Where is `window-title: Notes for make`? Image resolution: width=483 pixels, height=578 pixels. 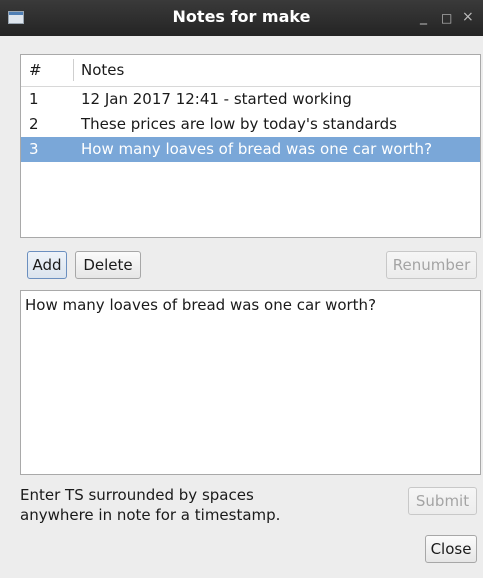
window-title: Notes for make is located at coordinates (241, 16).